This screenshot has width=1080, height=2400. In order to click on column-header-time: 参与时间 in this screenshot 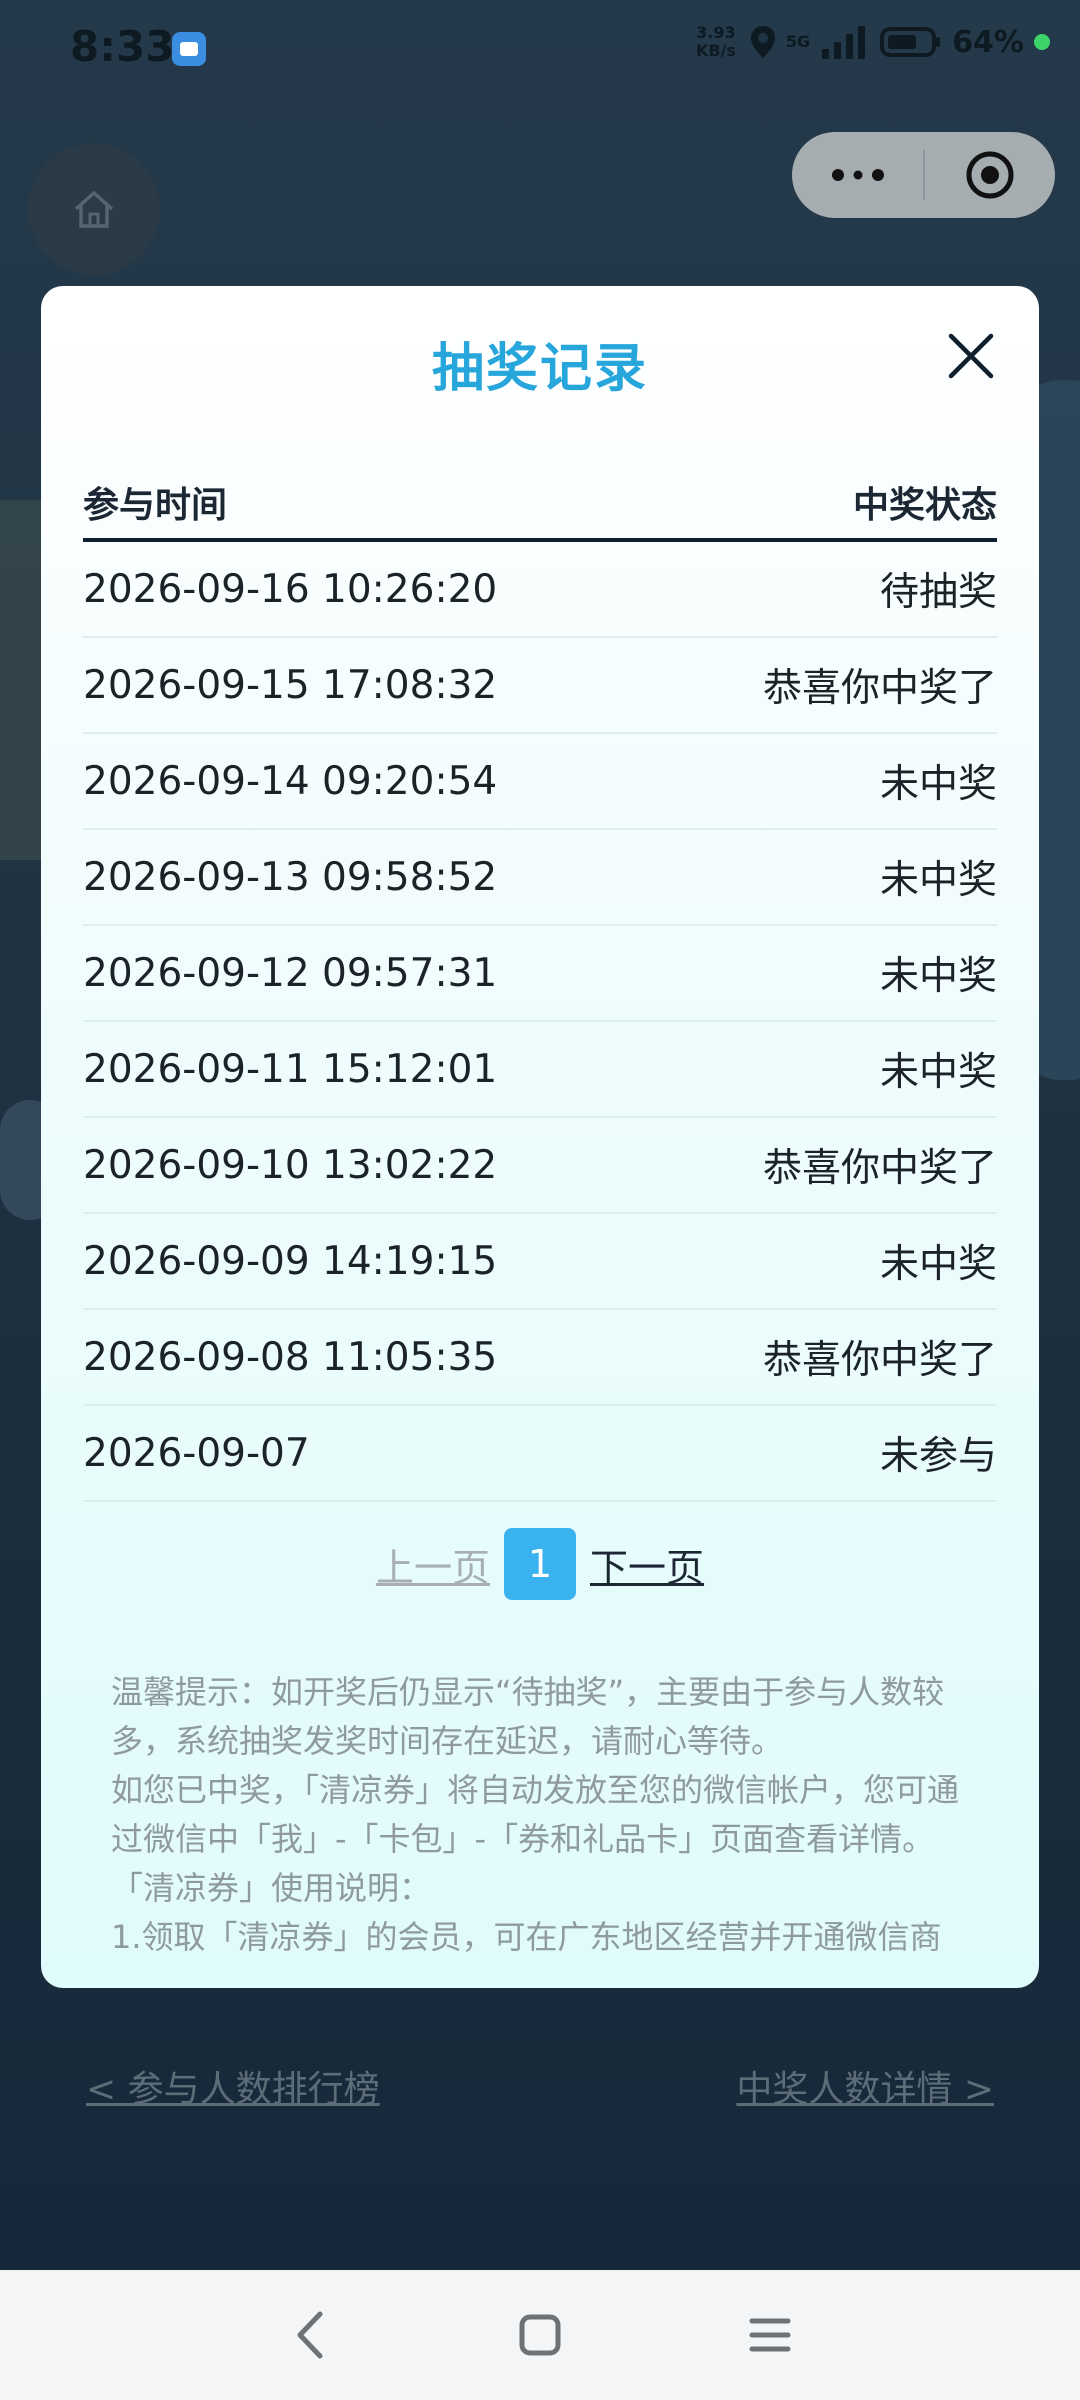, I will do `click(155, 505)`.